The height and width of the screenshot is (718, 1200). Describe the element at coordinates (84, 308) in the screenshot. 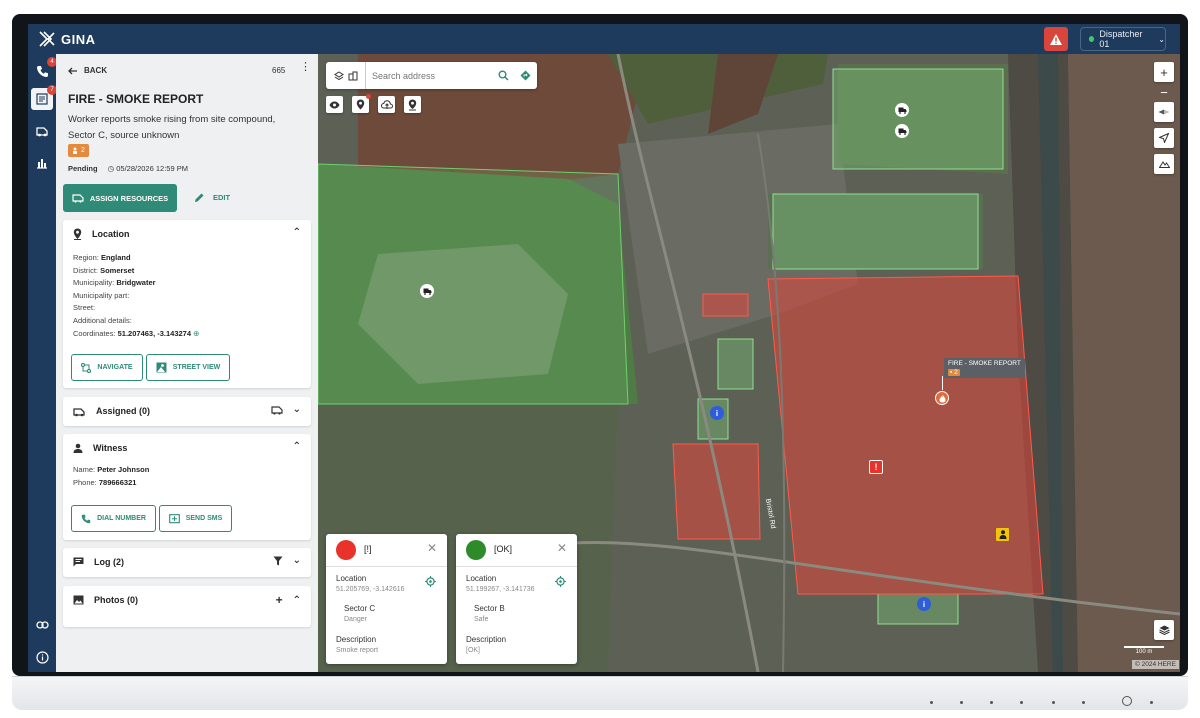

I see `street-row: Street:` at that location.